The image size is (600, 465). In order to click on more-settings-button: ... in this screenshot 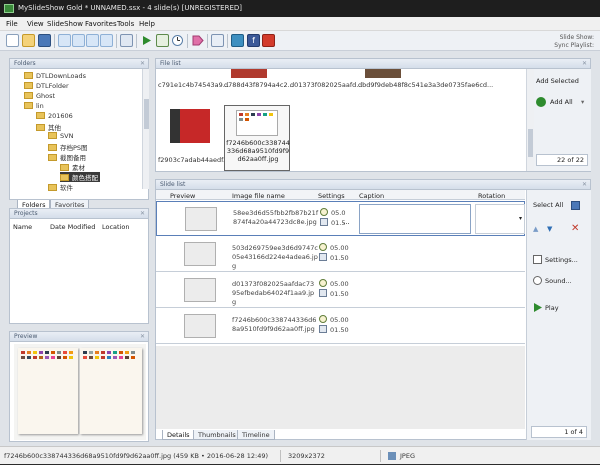, I will do `click(346, 222)`.